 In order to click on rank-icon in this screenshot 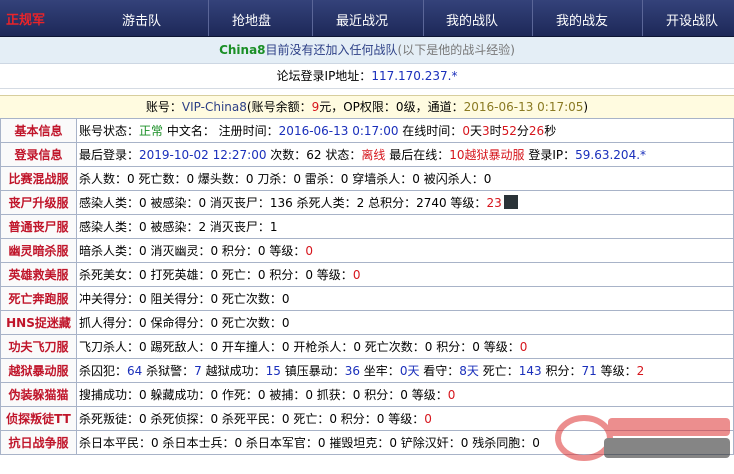, I will do `click(510, 202)`.